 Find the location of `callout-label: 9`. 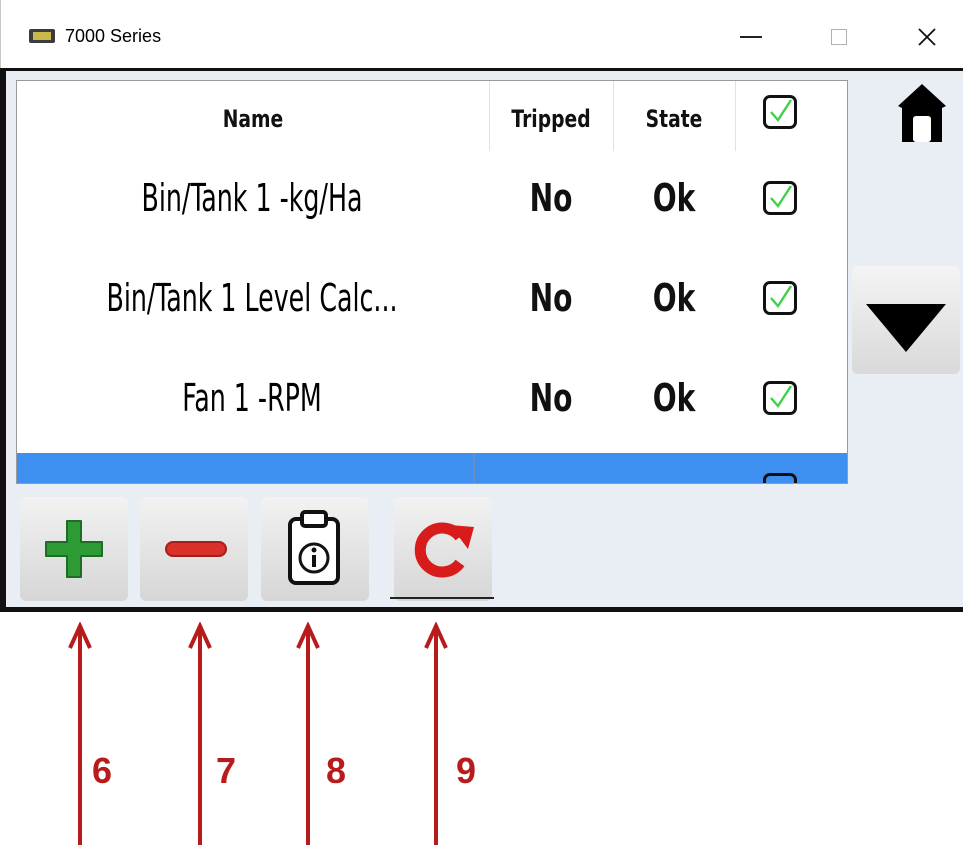

callout-label: 9 is located at coordinates (466, 770).